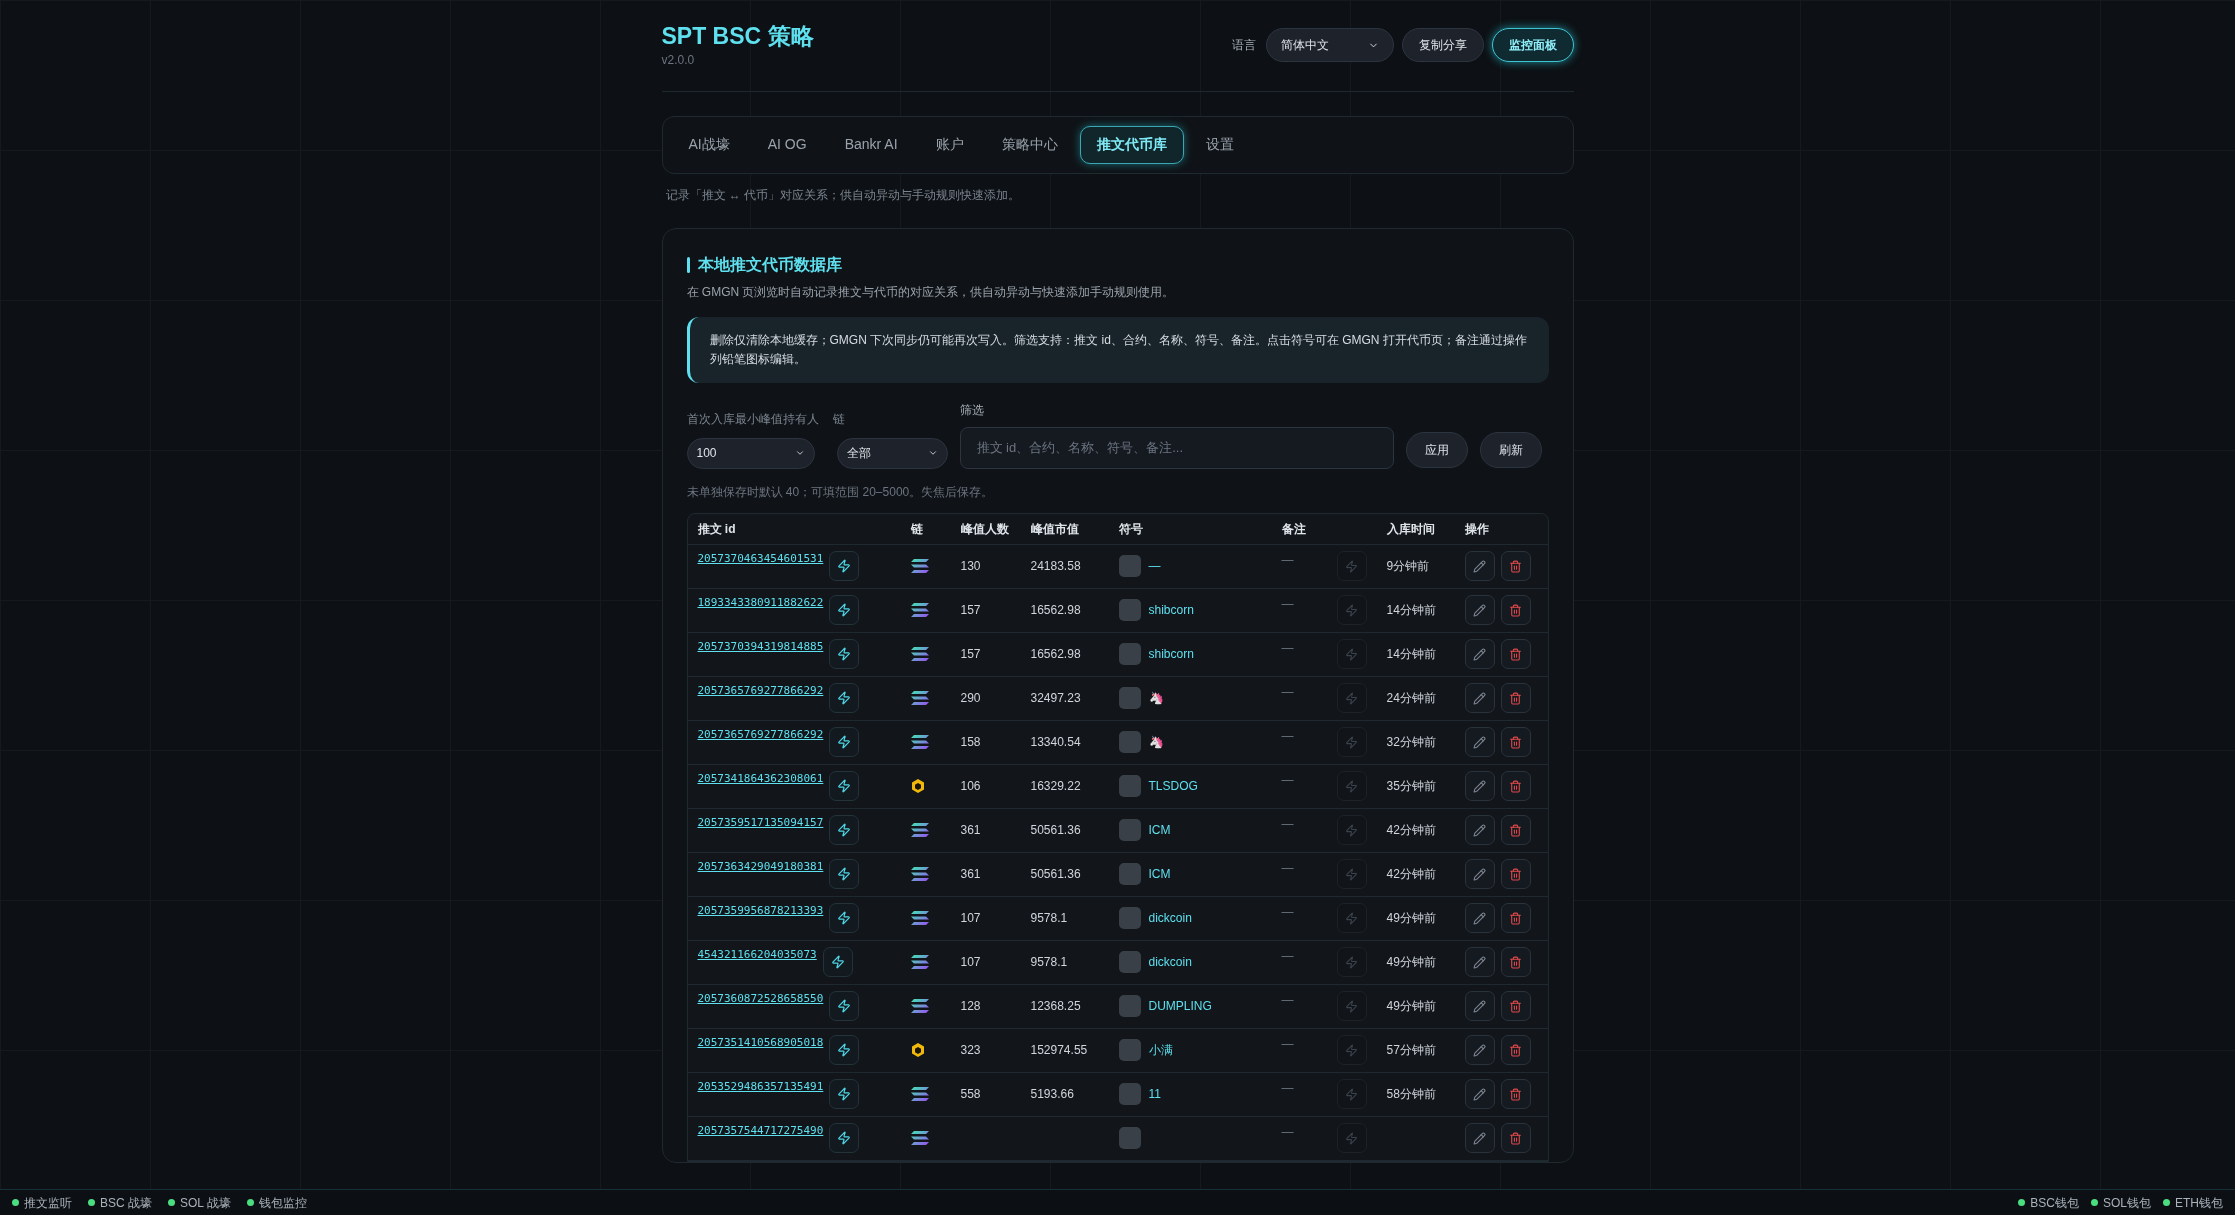  Describe the element at coordinates (1052, 1095) in the screenshot. I see `peak-mcap-cell-text: 5193.66` at that location.